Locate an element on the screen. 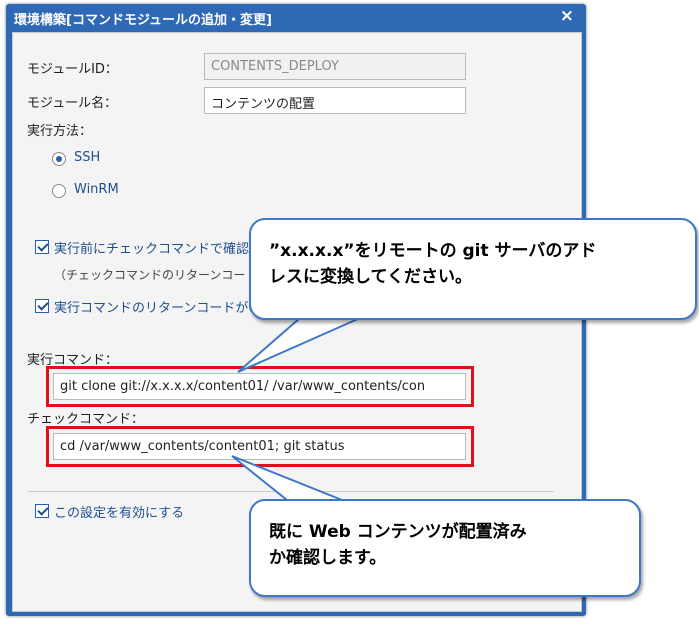 This screenshot has width=699, height=624. callout-exec-command-line2: レスに変換してください。 is located at coordinates (370, 277).